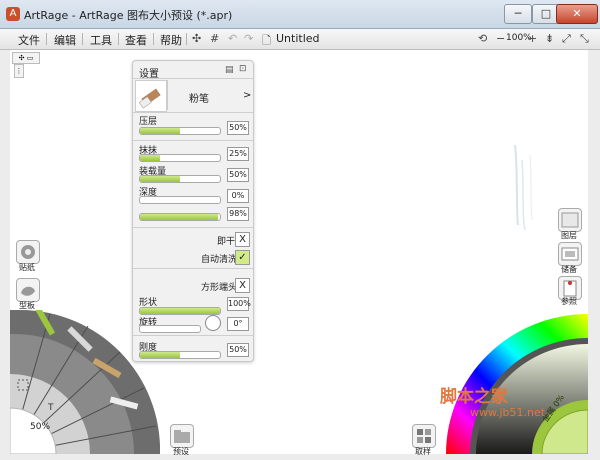  I want to click on tool-preview, so click(151, 96).